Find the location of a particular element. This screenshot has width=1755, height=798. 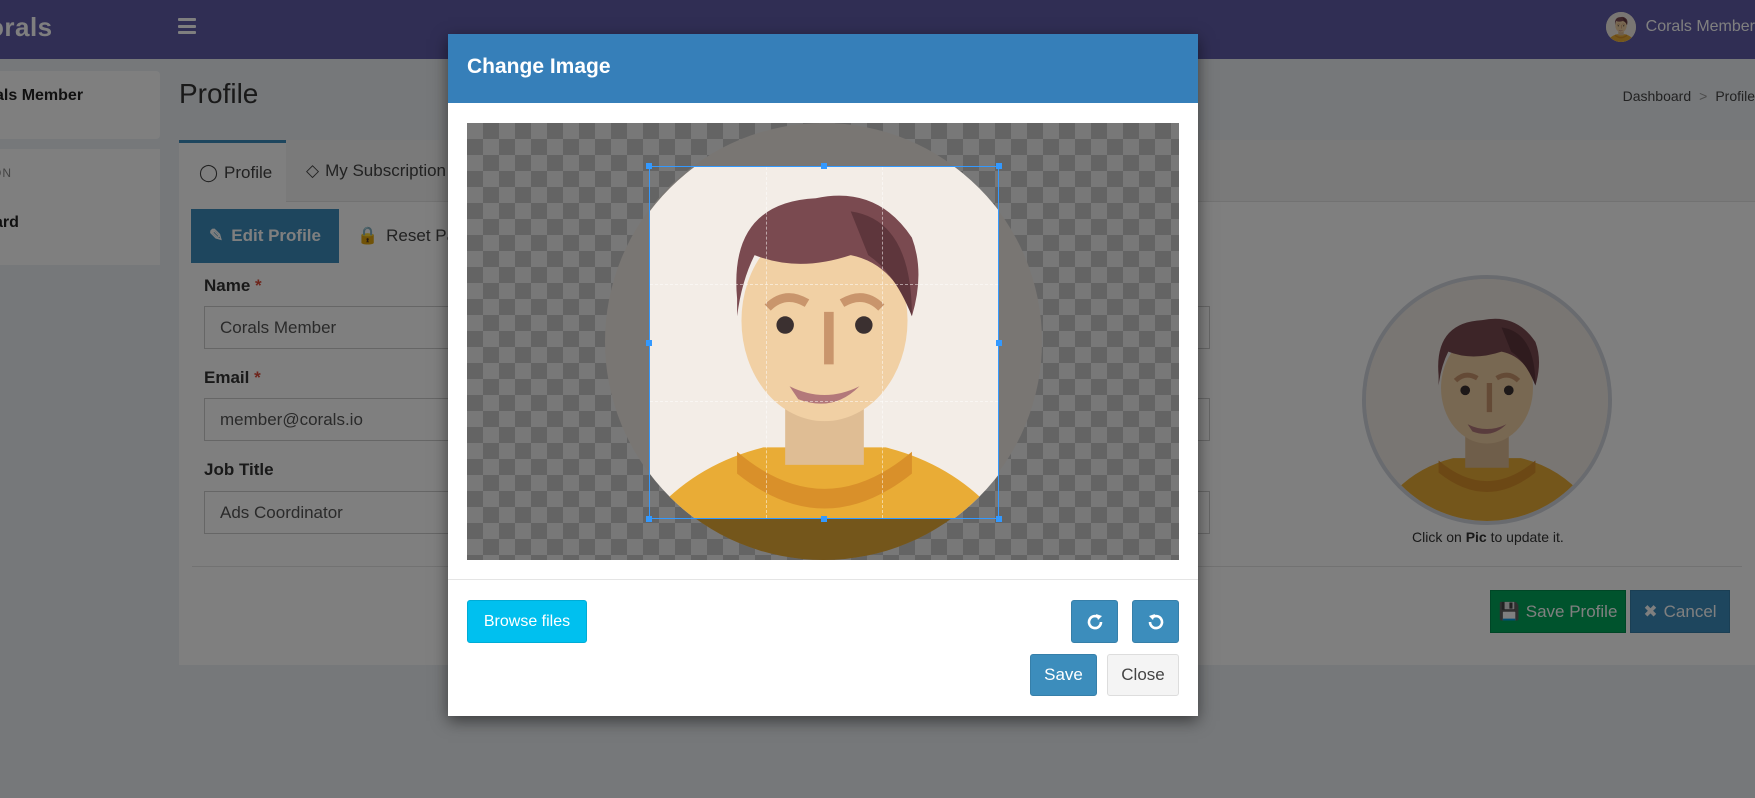

crop-handle-w is located at coordinates (649, 343).